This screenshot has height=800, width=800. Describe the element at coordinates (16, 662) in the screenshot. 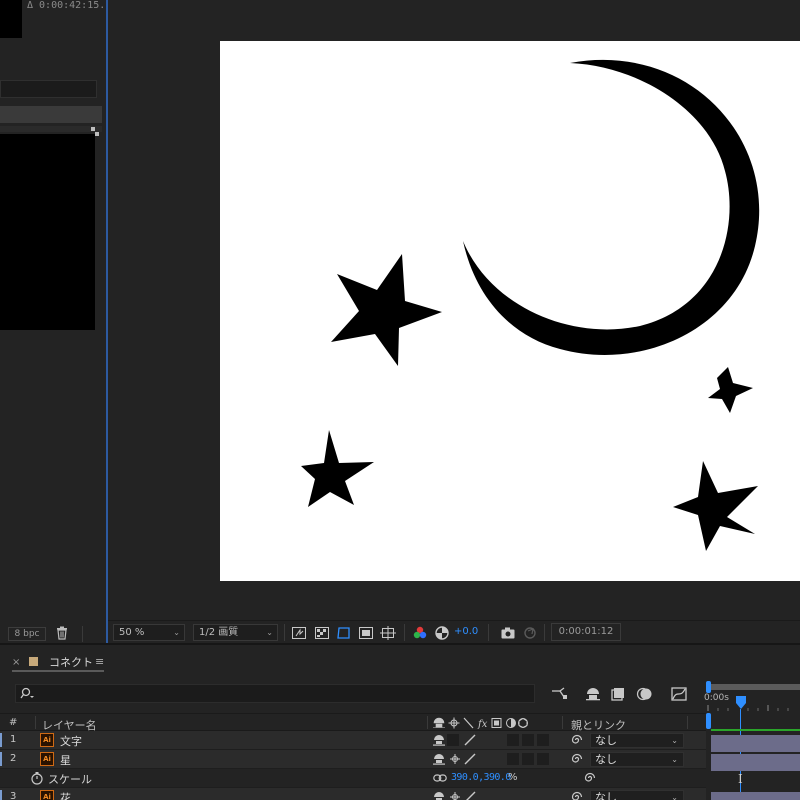

I see `close-tab-icon: ×` at that location.